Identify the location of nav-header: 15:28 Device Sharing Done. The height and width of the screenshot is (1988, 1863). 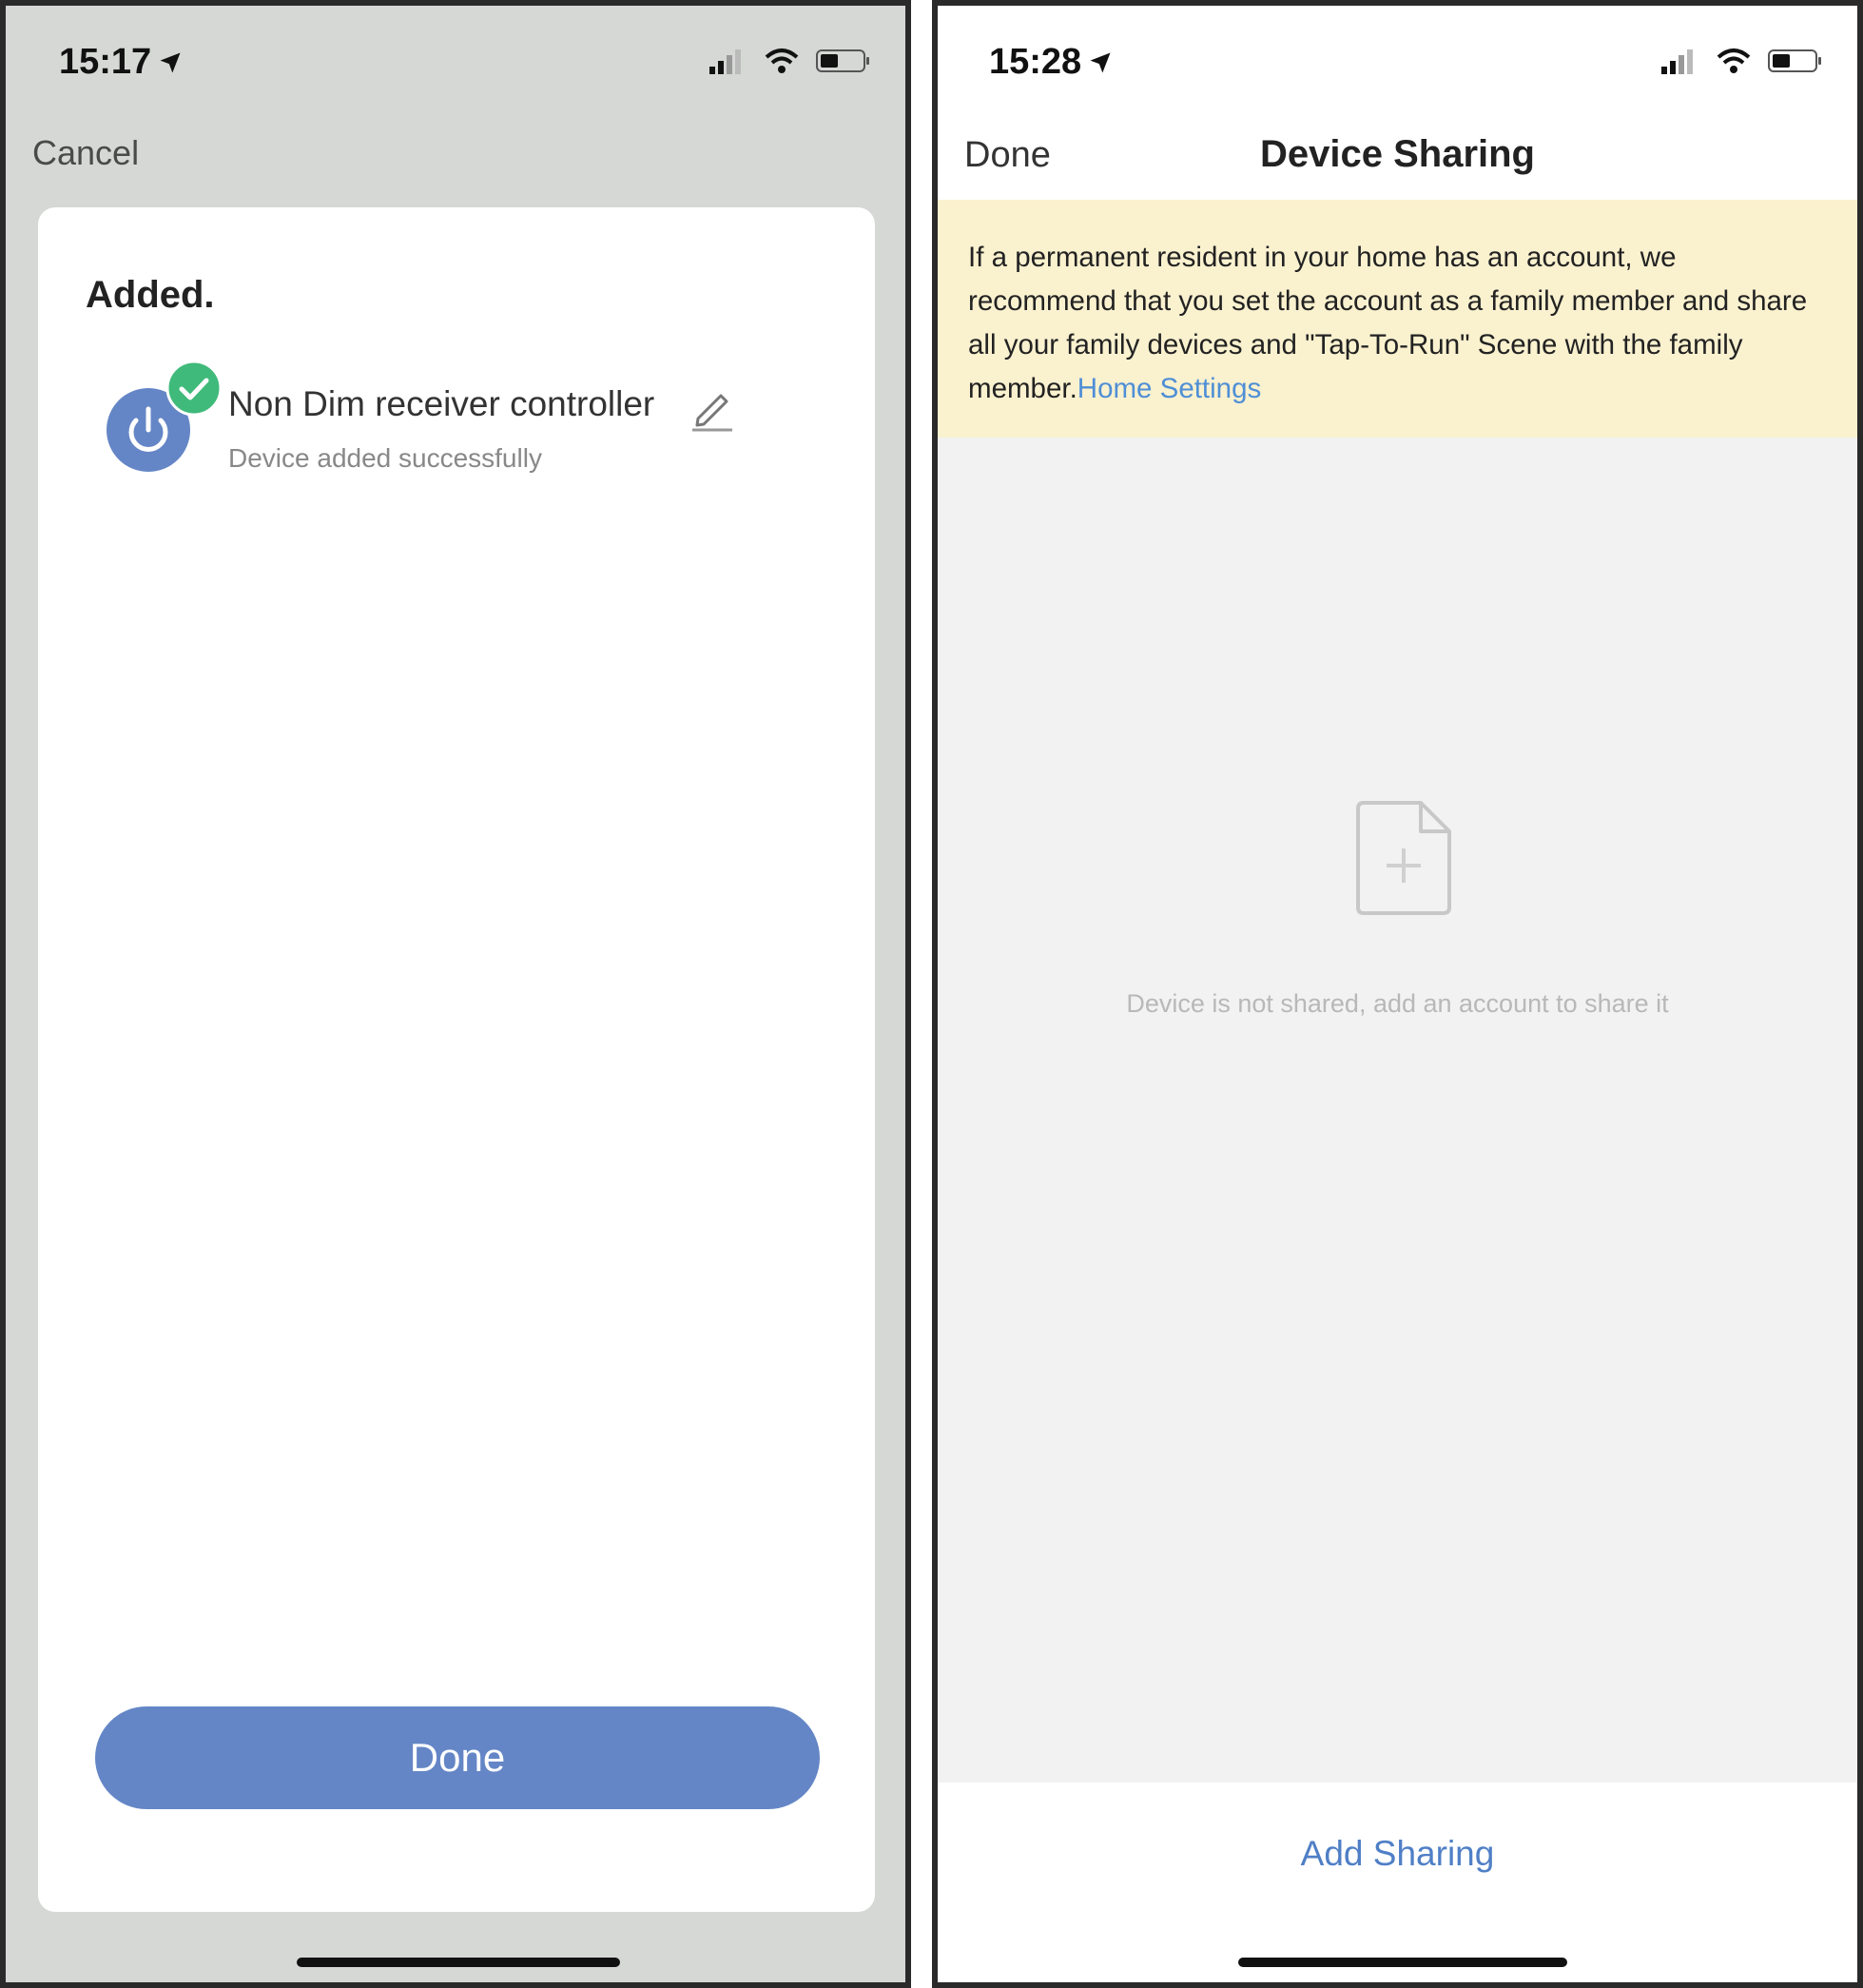
(1397, 103).